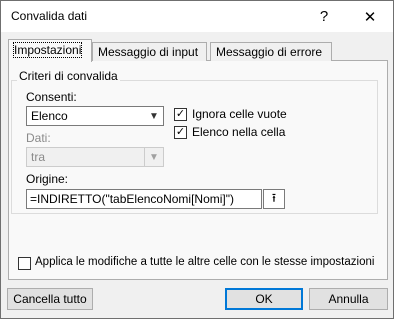 The image size is (394, 319). What do you see at coordinates (95, 116) in the screenshot?
I see `allow-select: Elenco ▼` at bounding box center [95, 116].